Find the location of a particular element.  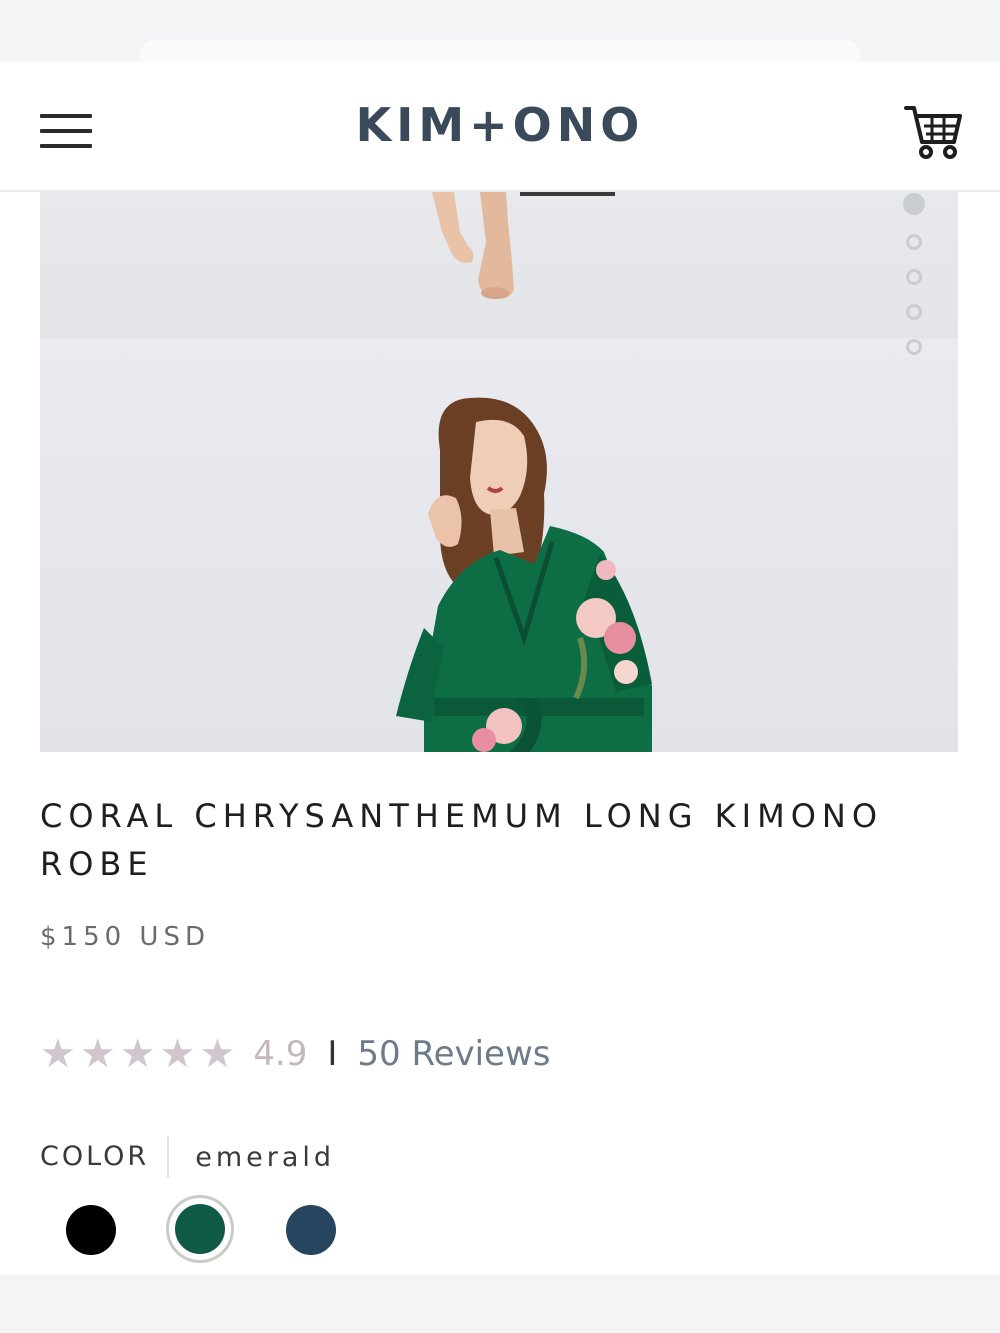

product-price: $150 USD is located at coordinates (125, 937).